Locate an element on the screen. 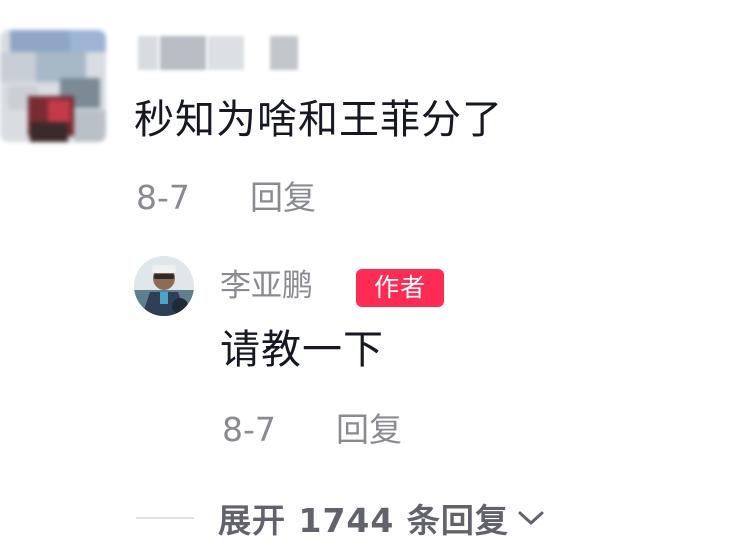 Image resolution: width=748 pixels, height=560 pixels. comment-date: 8-7 is located at coordinates (163, 197).